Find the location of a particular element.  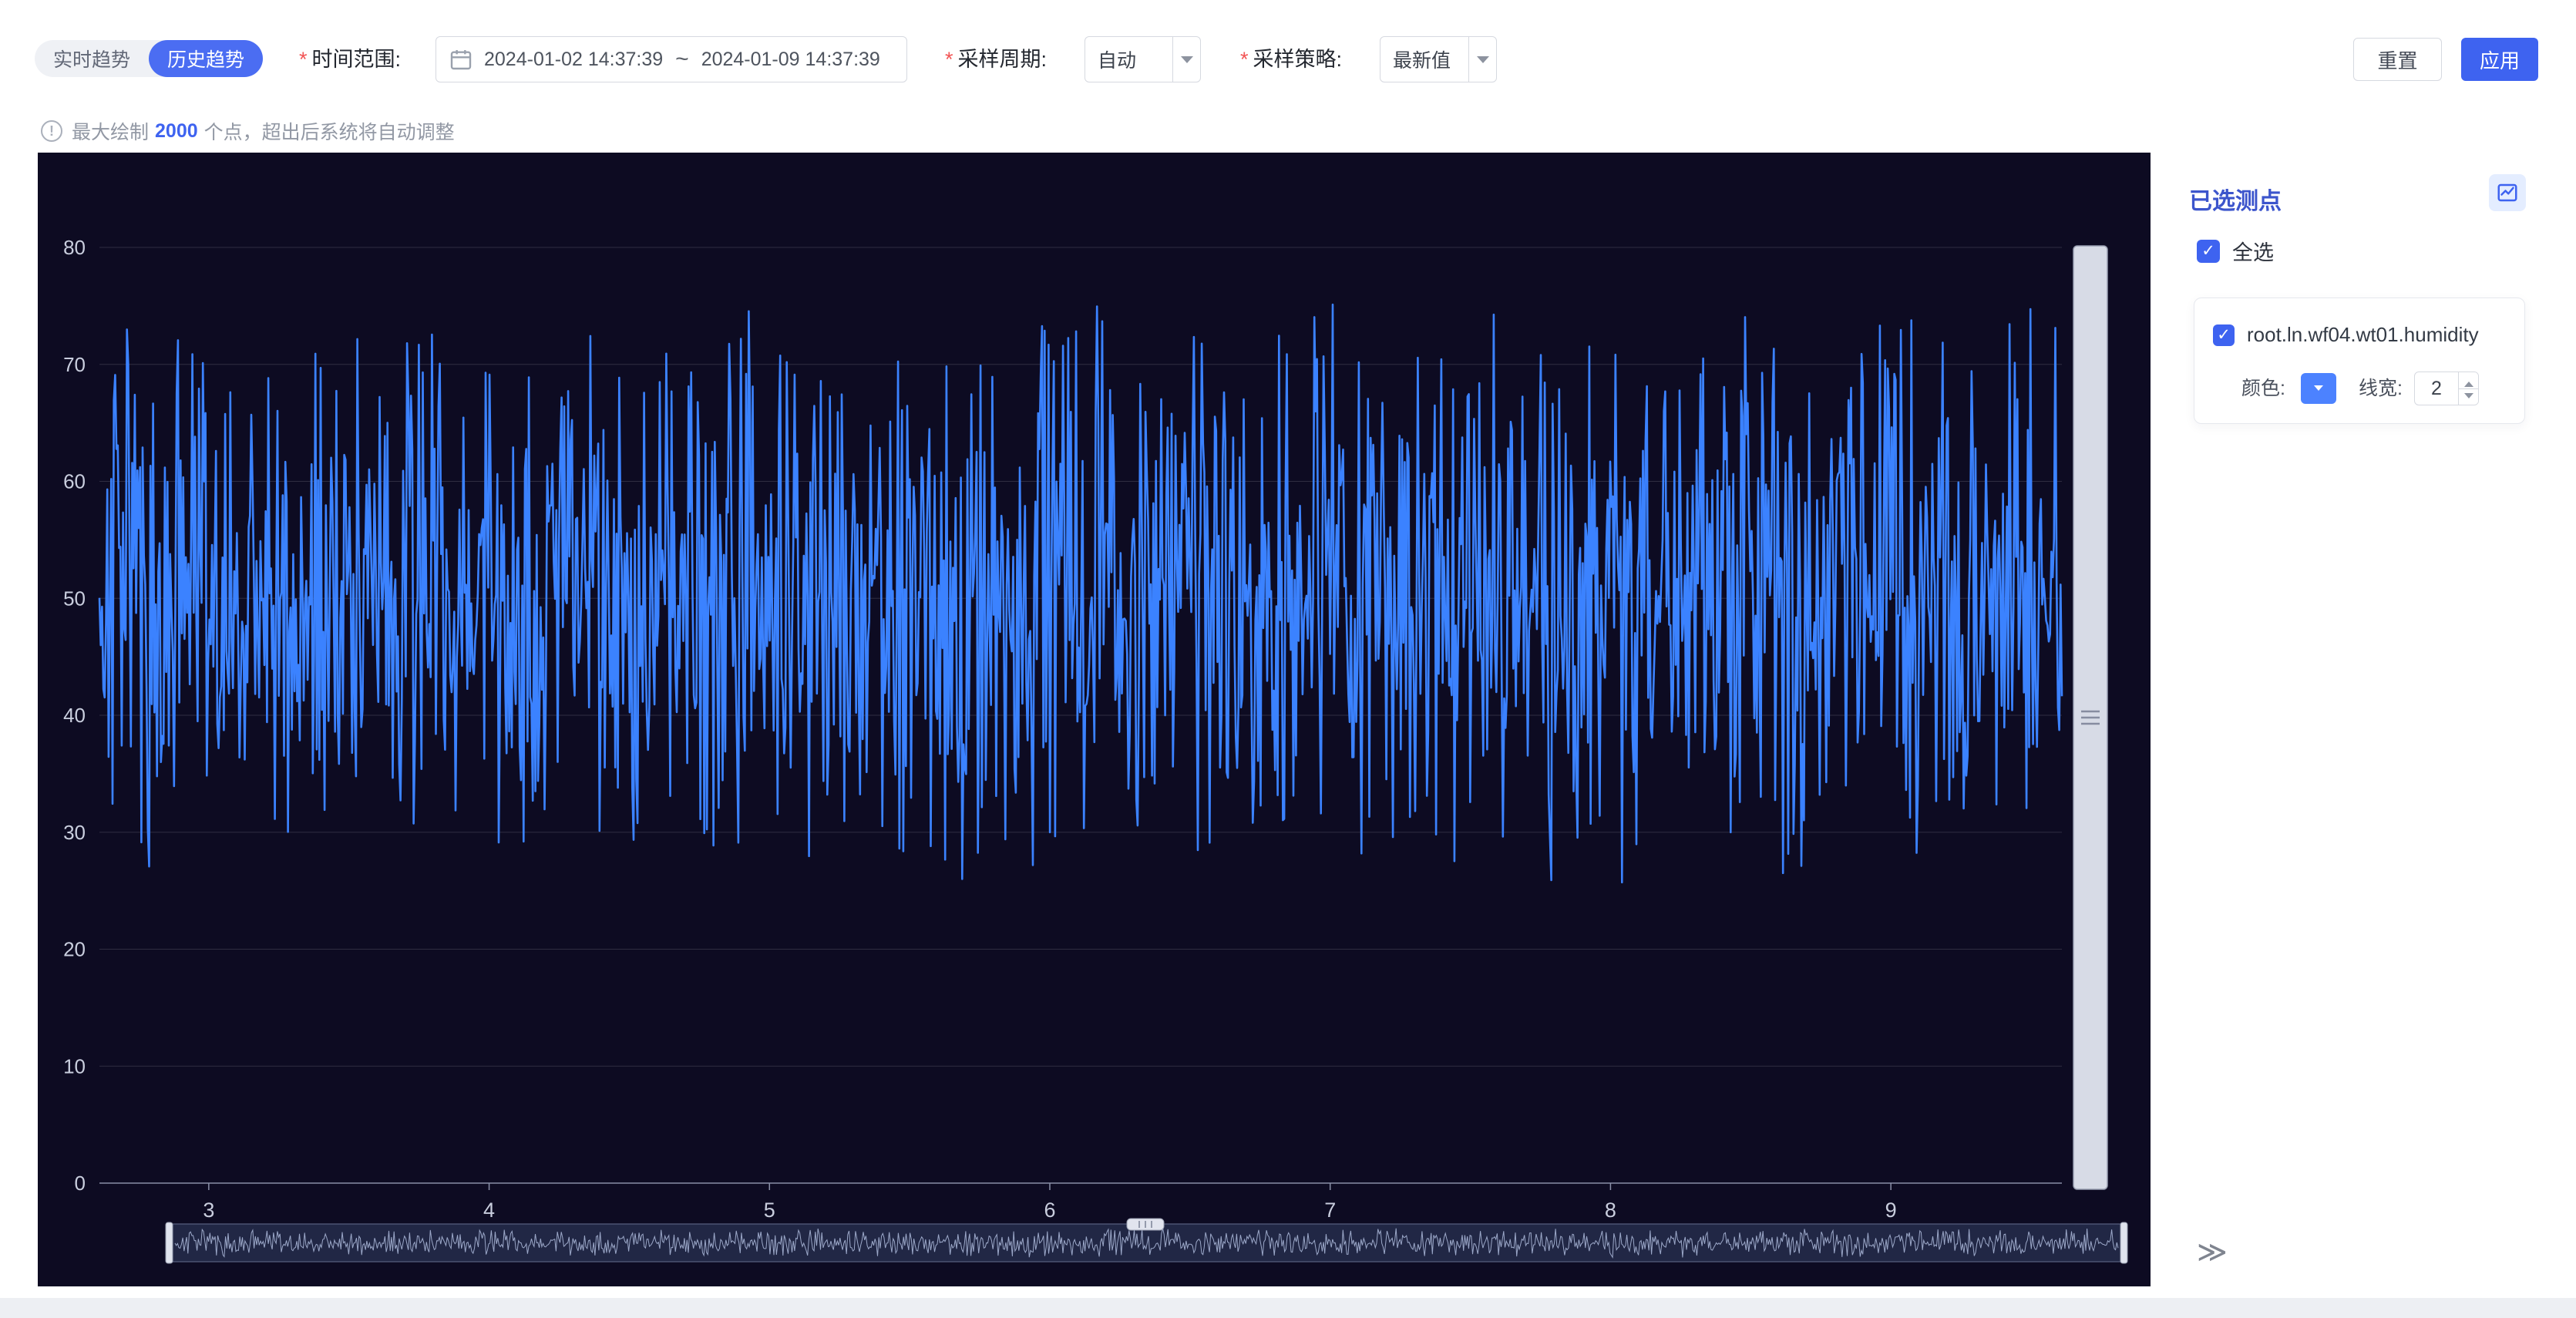

x-axis-label: 8 is located at coordinates (1610, 1210).